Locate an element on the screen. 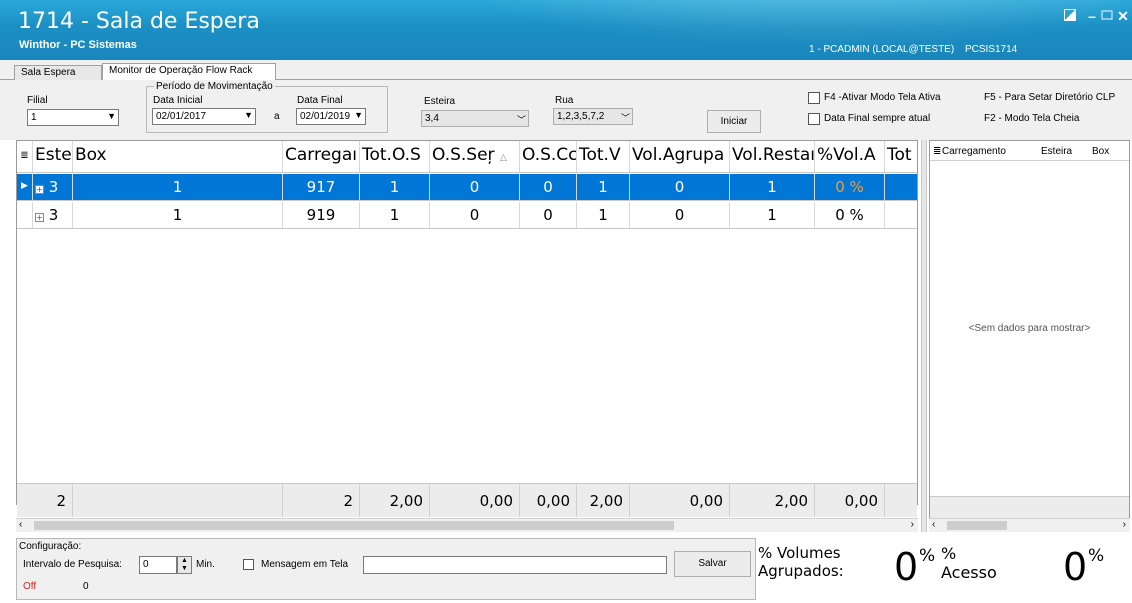 Image resolution: width=1132 pixels, height=603 pixels. column-header-os-separadas: O.S.Seŗ △ is located at coordinates (475, 156).